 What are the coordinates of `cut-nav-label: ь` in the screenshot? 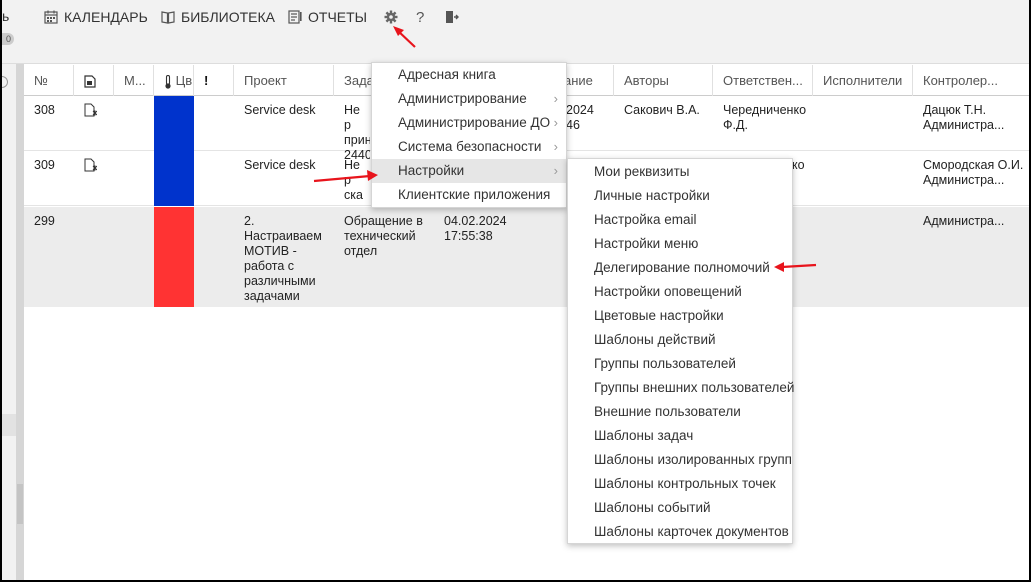 It's located at (5, 16).